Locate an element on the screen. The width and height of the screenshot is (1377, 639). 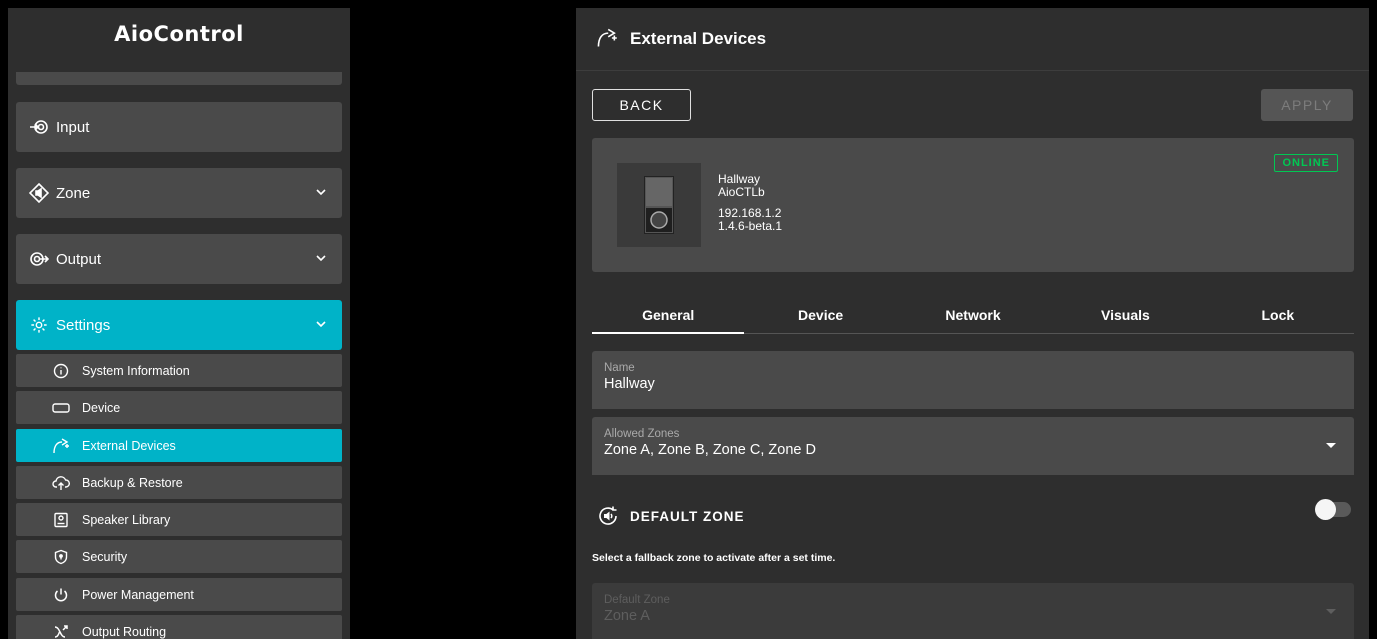
power-icon is located at coordinates (61, 595).